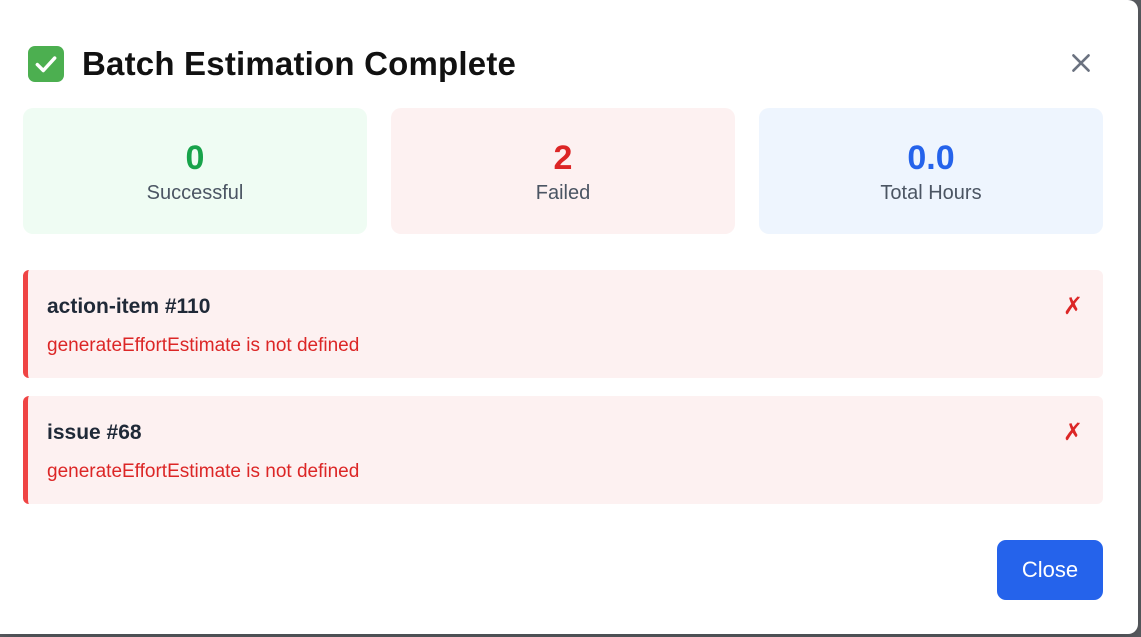 The width and height of the screenshot is (1141, 637). I want to click on dialog-header: Batch Estimation Complete, so click(569, 64).